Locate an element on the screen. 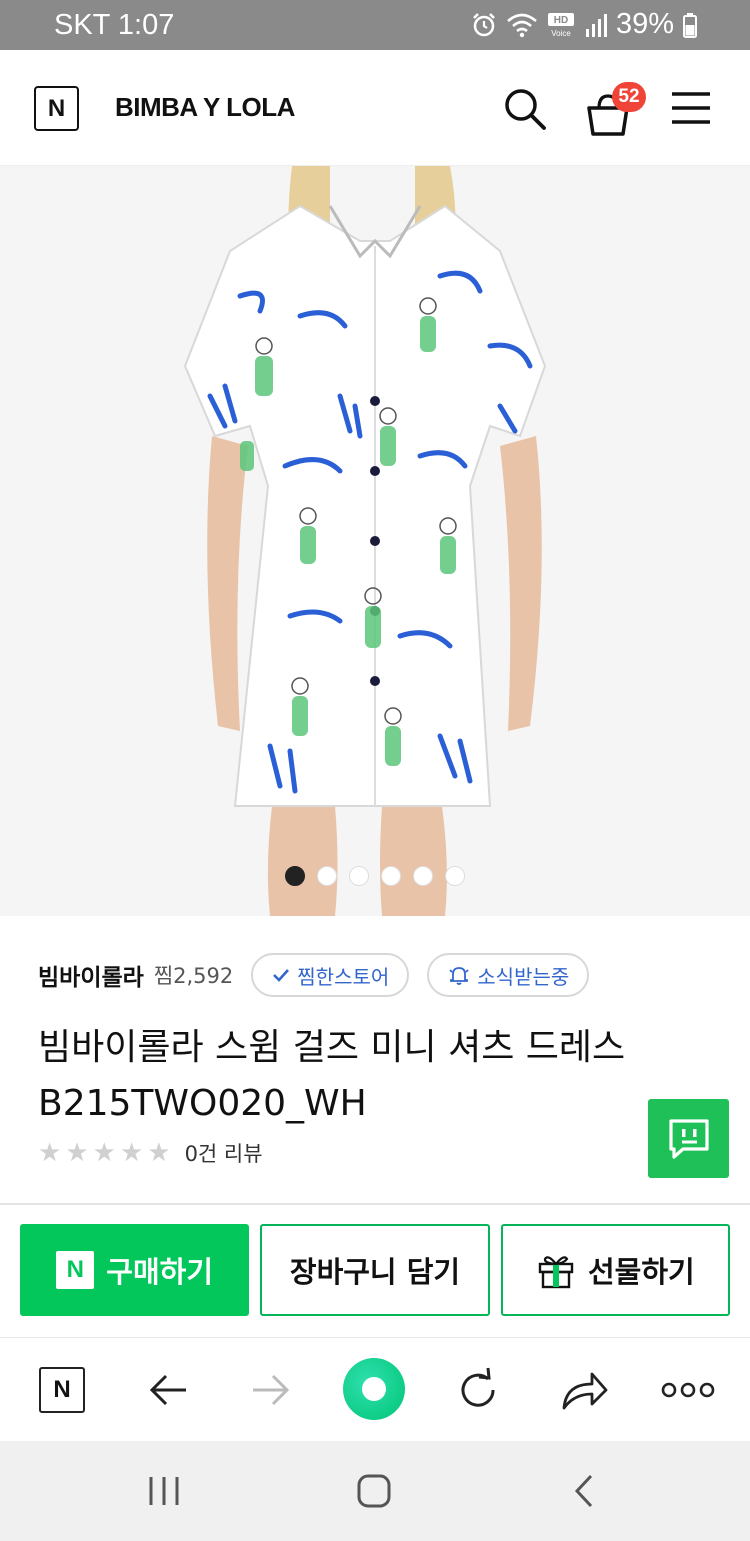 The image size is (750, 1541). naver-pay-logo: N is located at coordinates (75, 1270).